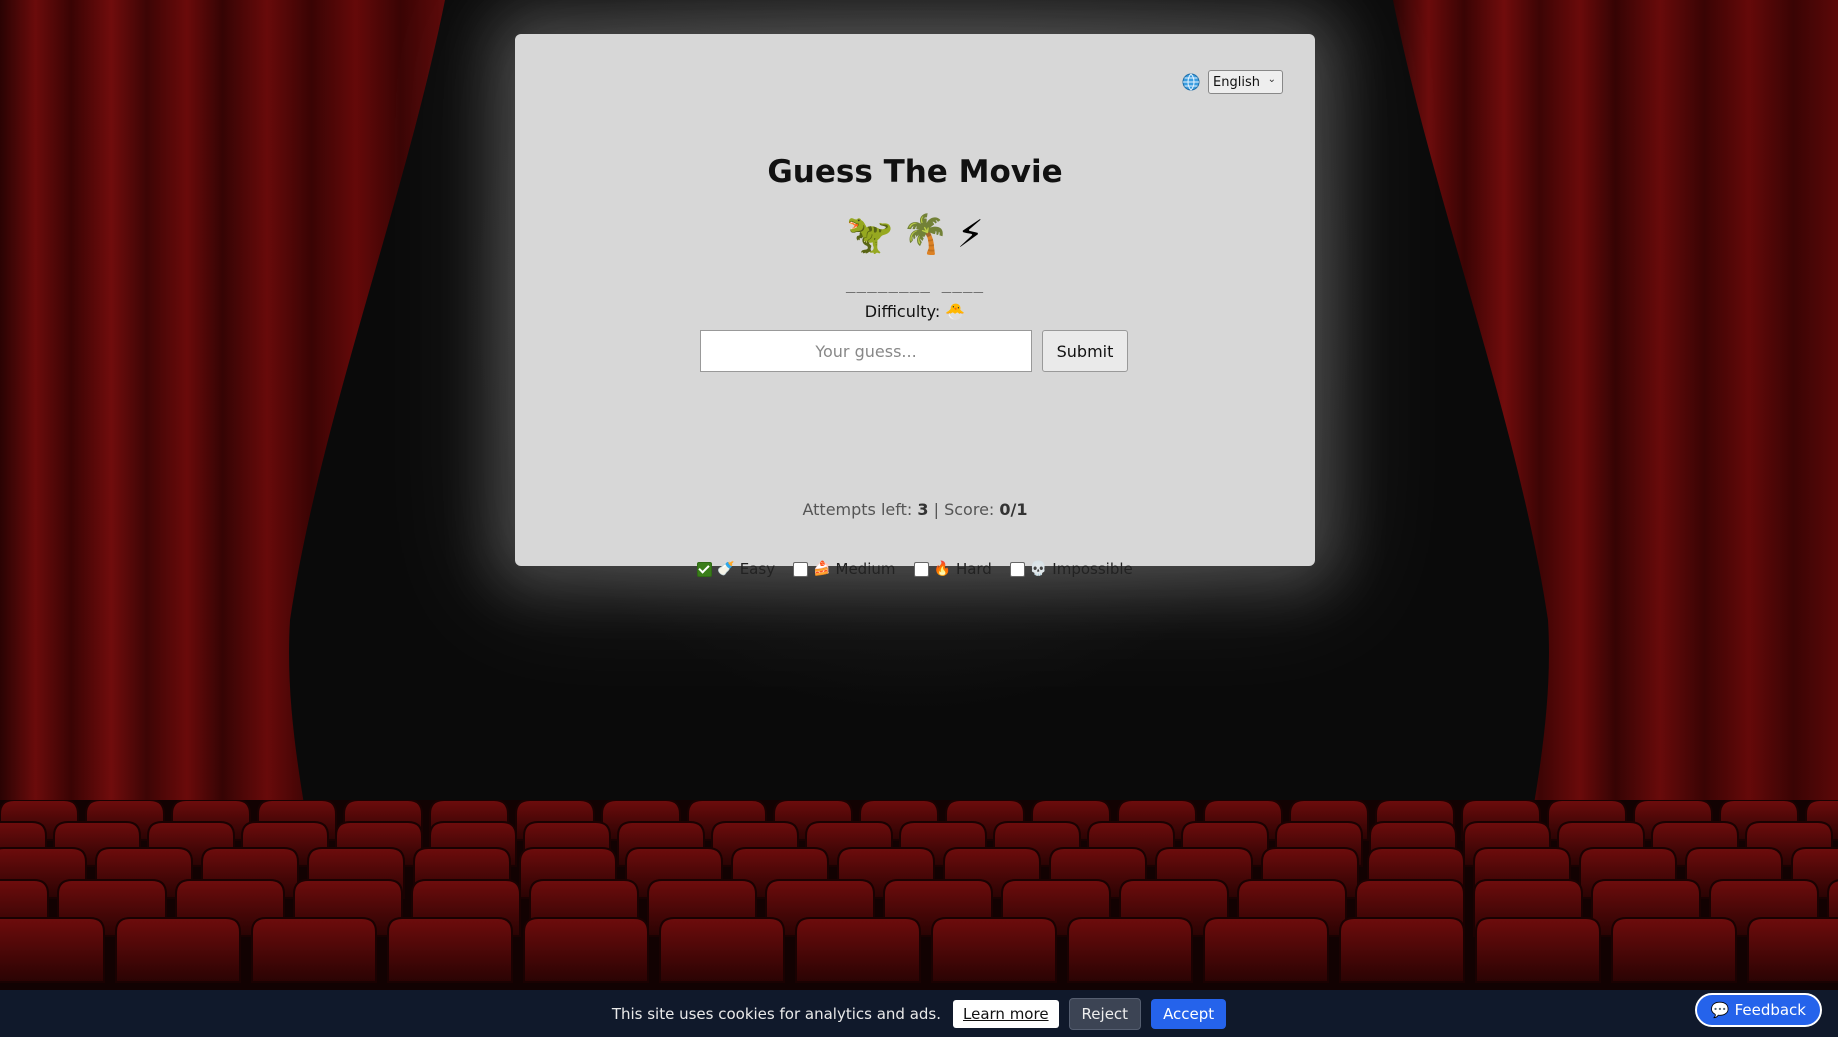 This screenshot has width=1838, height=1037. What do you see at coordinates (865, 569) in the screenshot?
I see `medium-label: Medium` at bounding box center [865, 569].